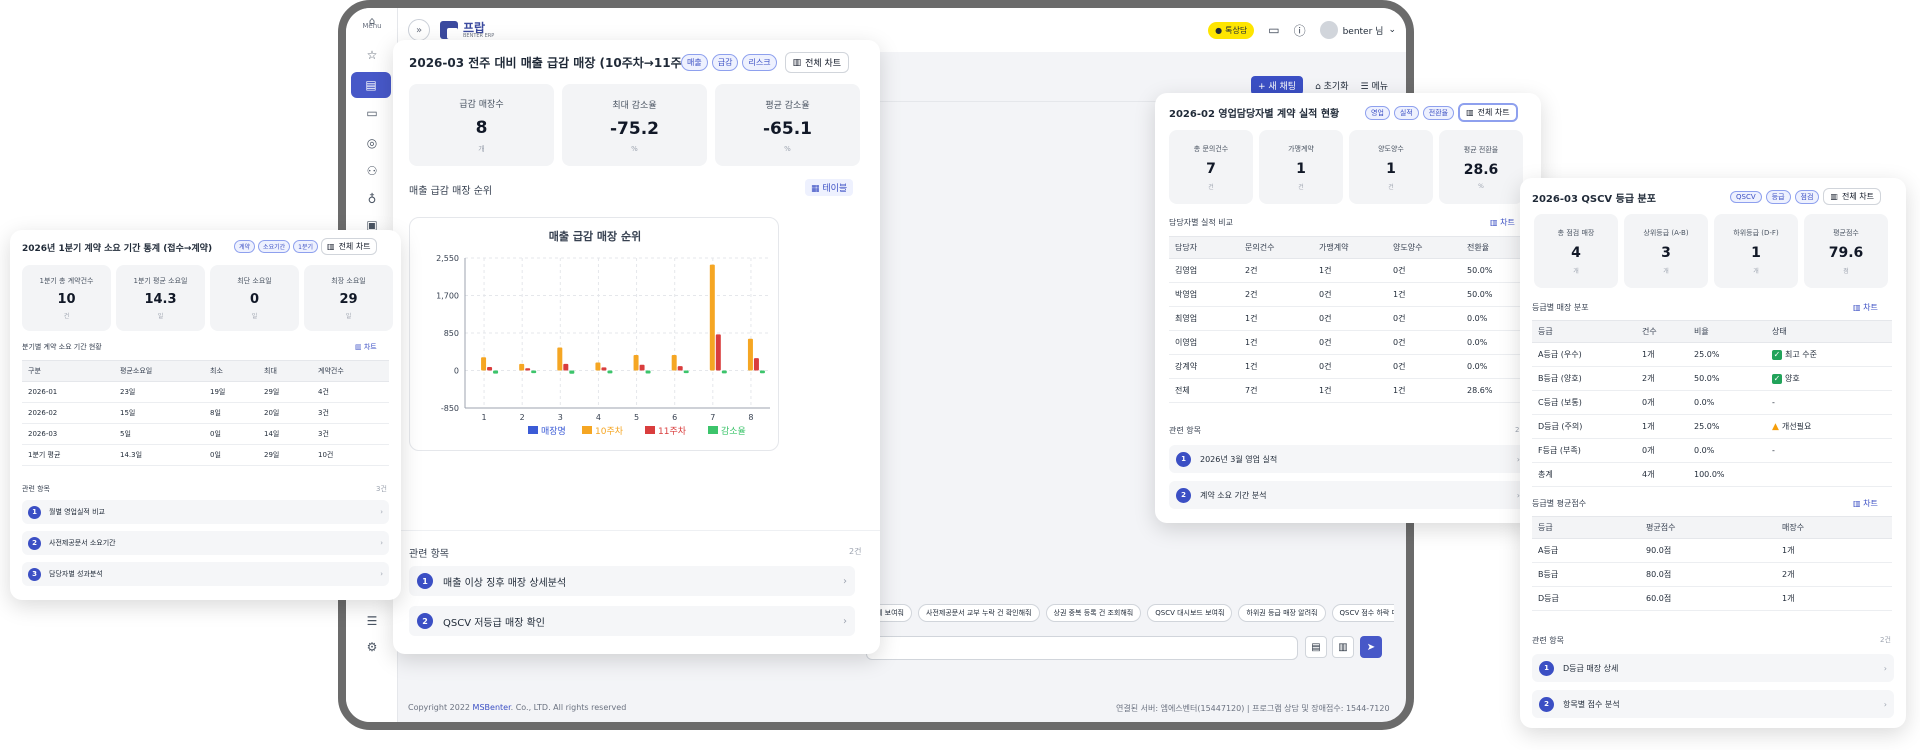  I want to click on suggestion-chip: 사전제공문서 교부 누락 건 확인해줘, so click(979, 613).